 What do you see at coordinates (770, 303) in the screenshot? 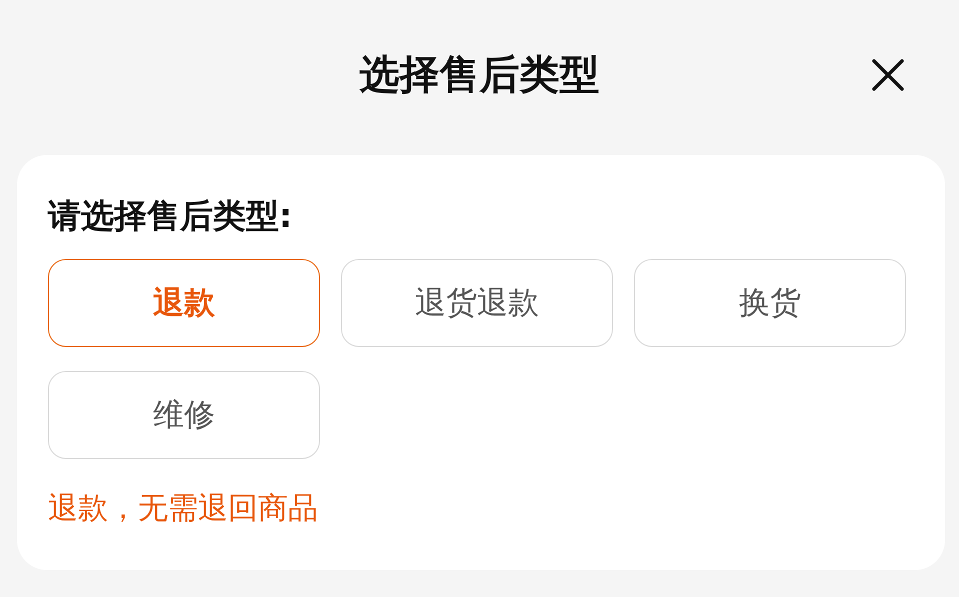
I see `option-button: 换货` at bounding box center [770, 303].